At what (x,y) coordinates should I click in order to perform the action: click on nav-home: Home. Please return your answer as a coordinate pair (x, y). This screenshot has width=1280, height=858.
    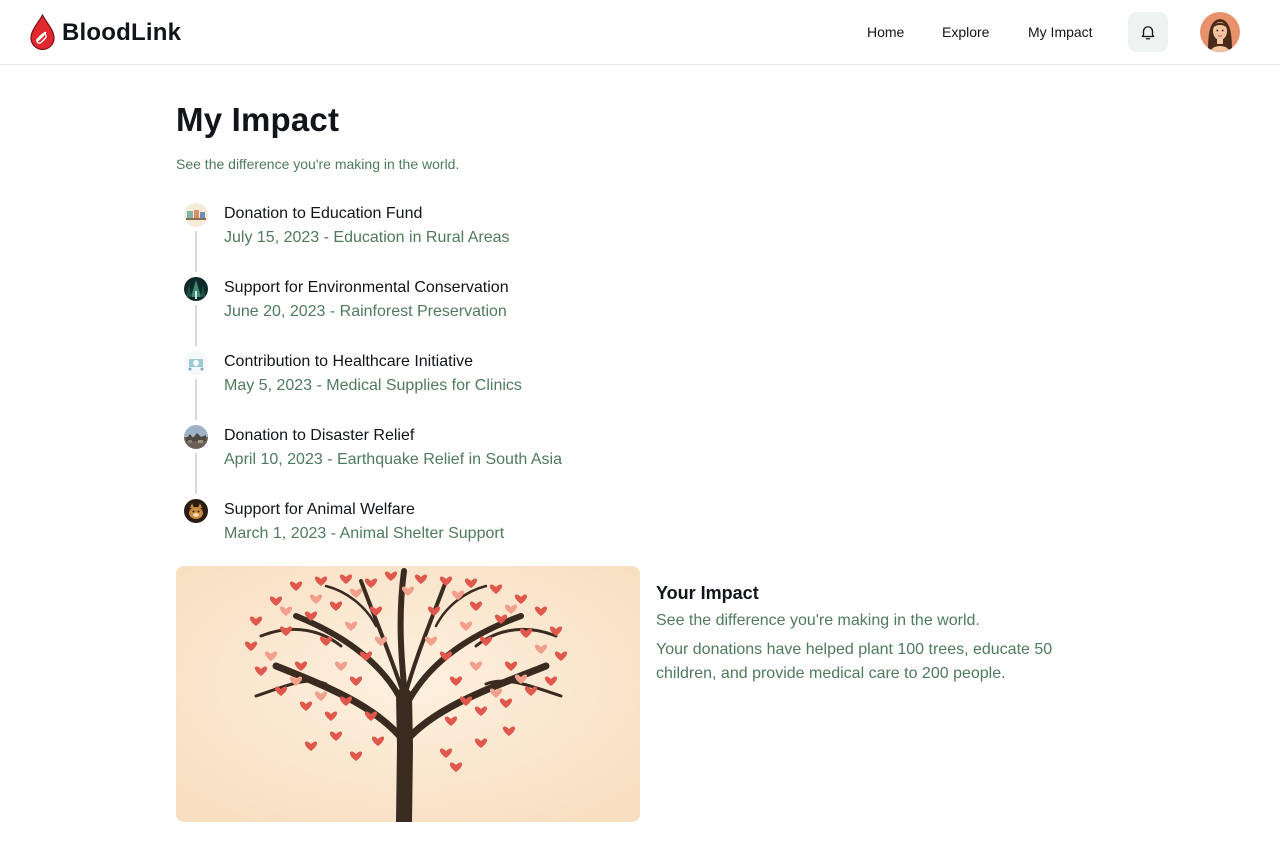
    Looking at the image, I should click on (885, 32).